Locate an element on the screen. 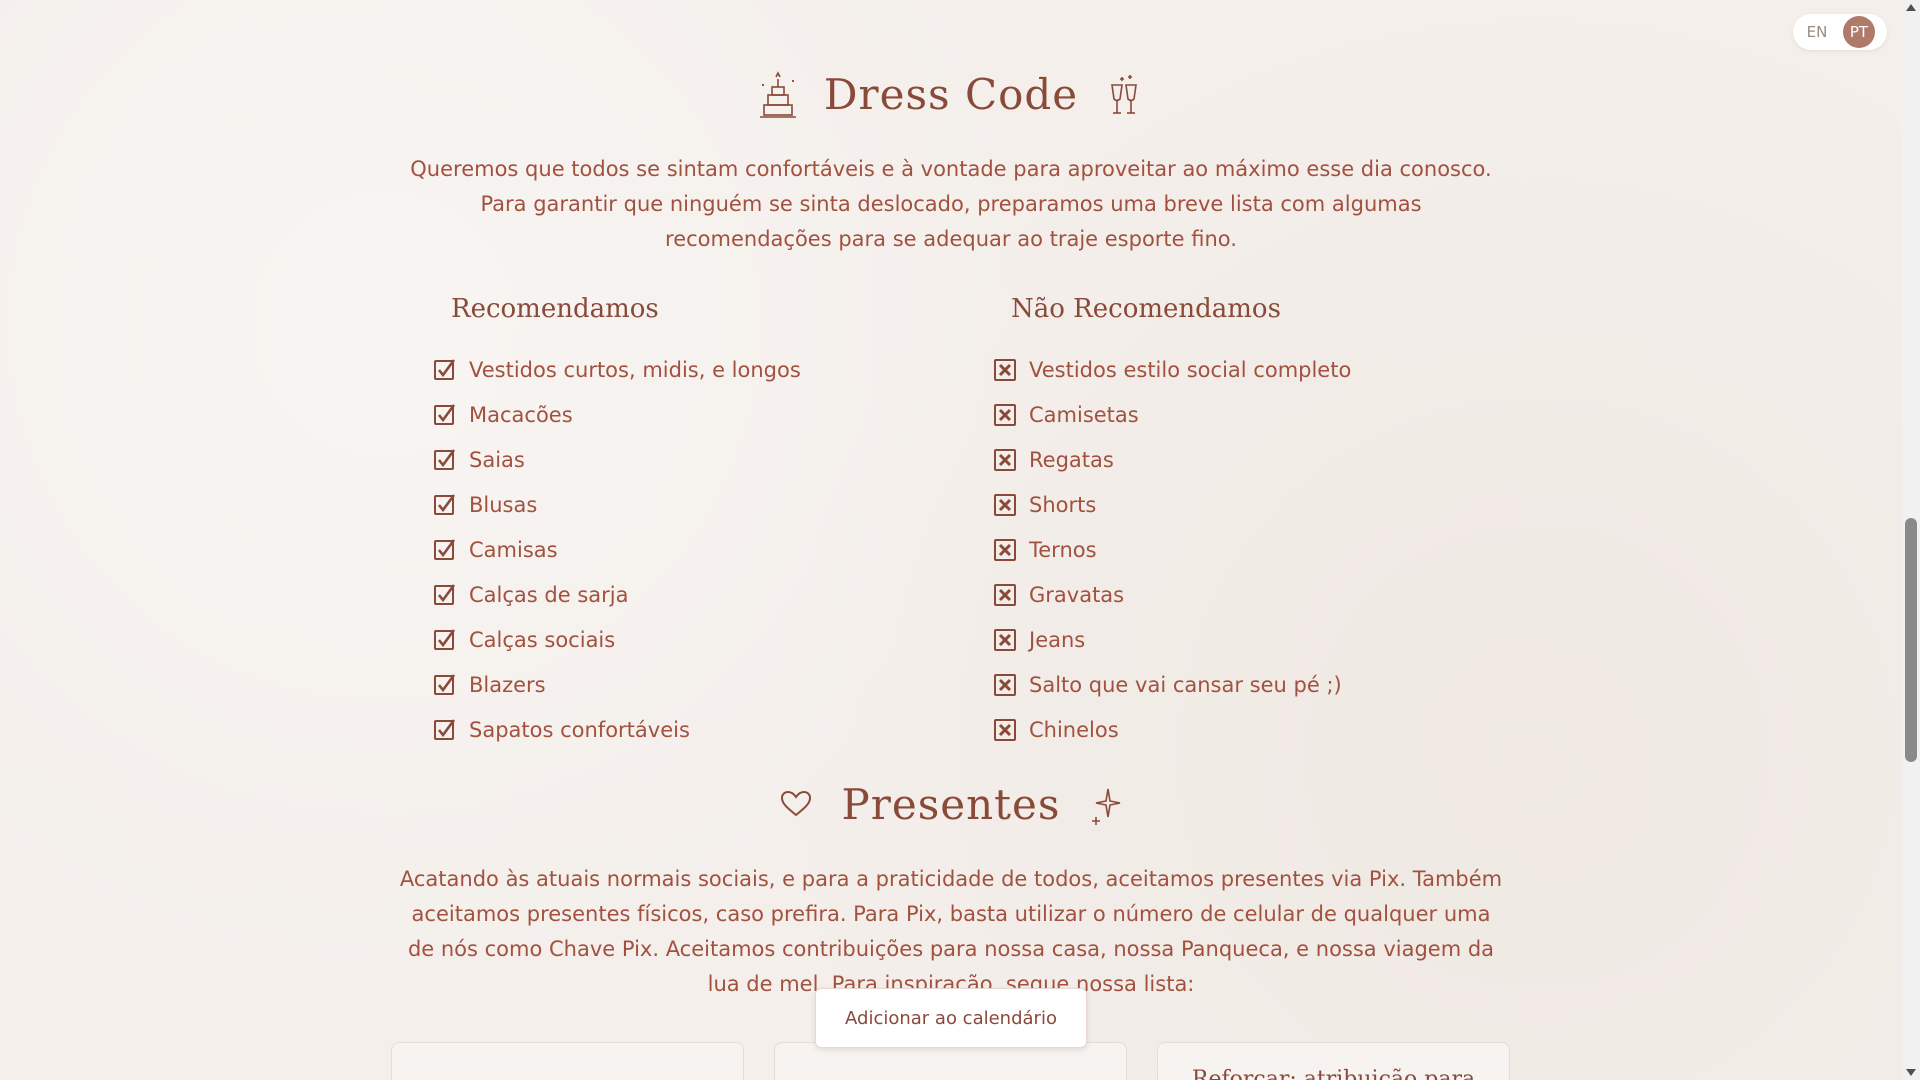  recommended-title: Recomendamos is located at coordinates (555, 309).